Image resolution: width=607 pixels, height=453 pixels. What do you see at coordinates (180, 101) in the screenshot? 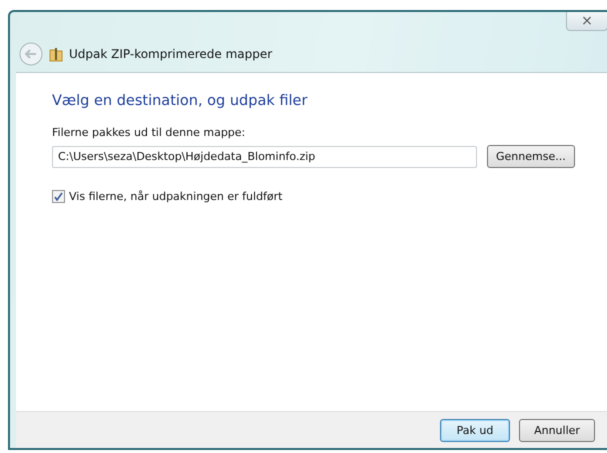
I see `page-heading: Vælg en destination, og udpak filer` at bounding box center [180, 101].